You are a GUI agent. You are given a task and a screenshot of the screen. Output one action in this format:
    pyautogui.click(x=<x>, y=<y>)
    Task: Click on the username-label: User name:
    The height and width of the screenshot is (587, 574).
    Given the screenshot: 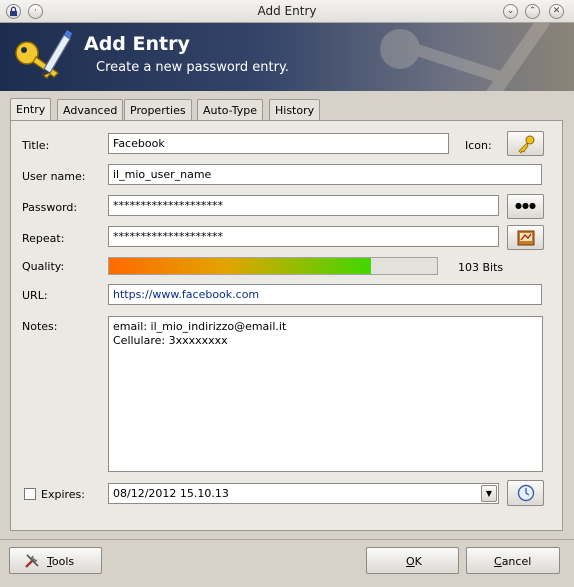 What is the action you would take?
    pyautogui.click(x=54, y=176)
    